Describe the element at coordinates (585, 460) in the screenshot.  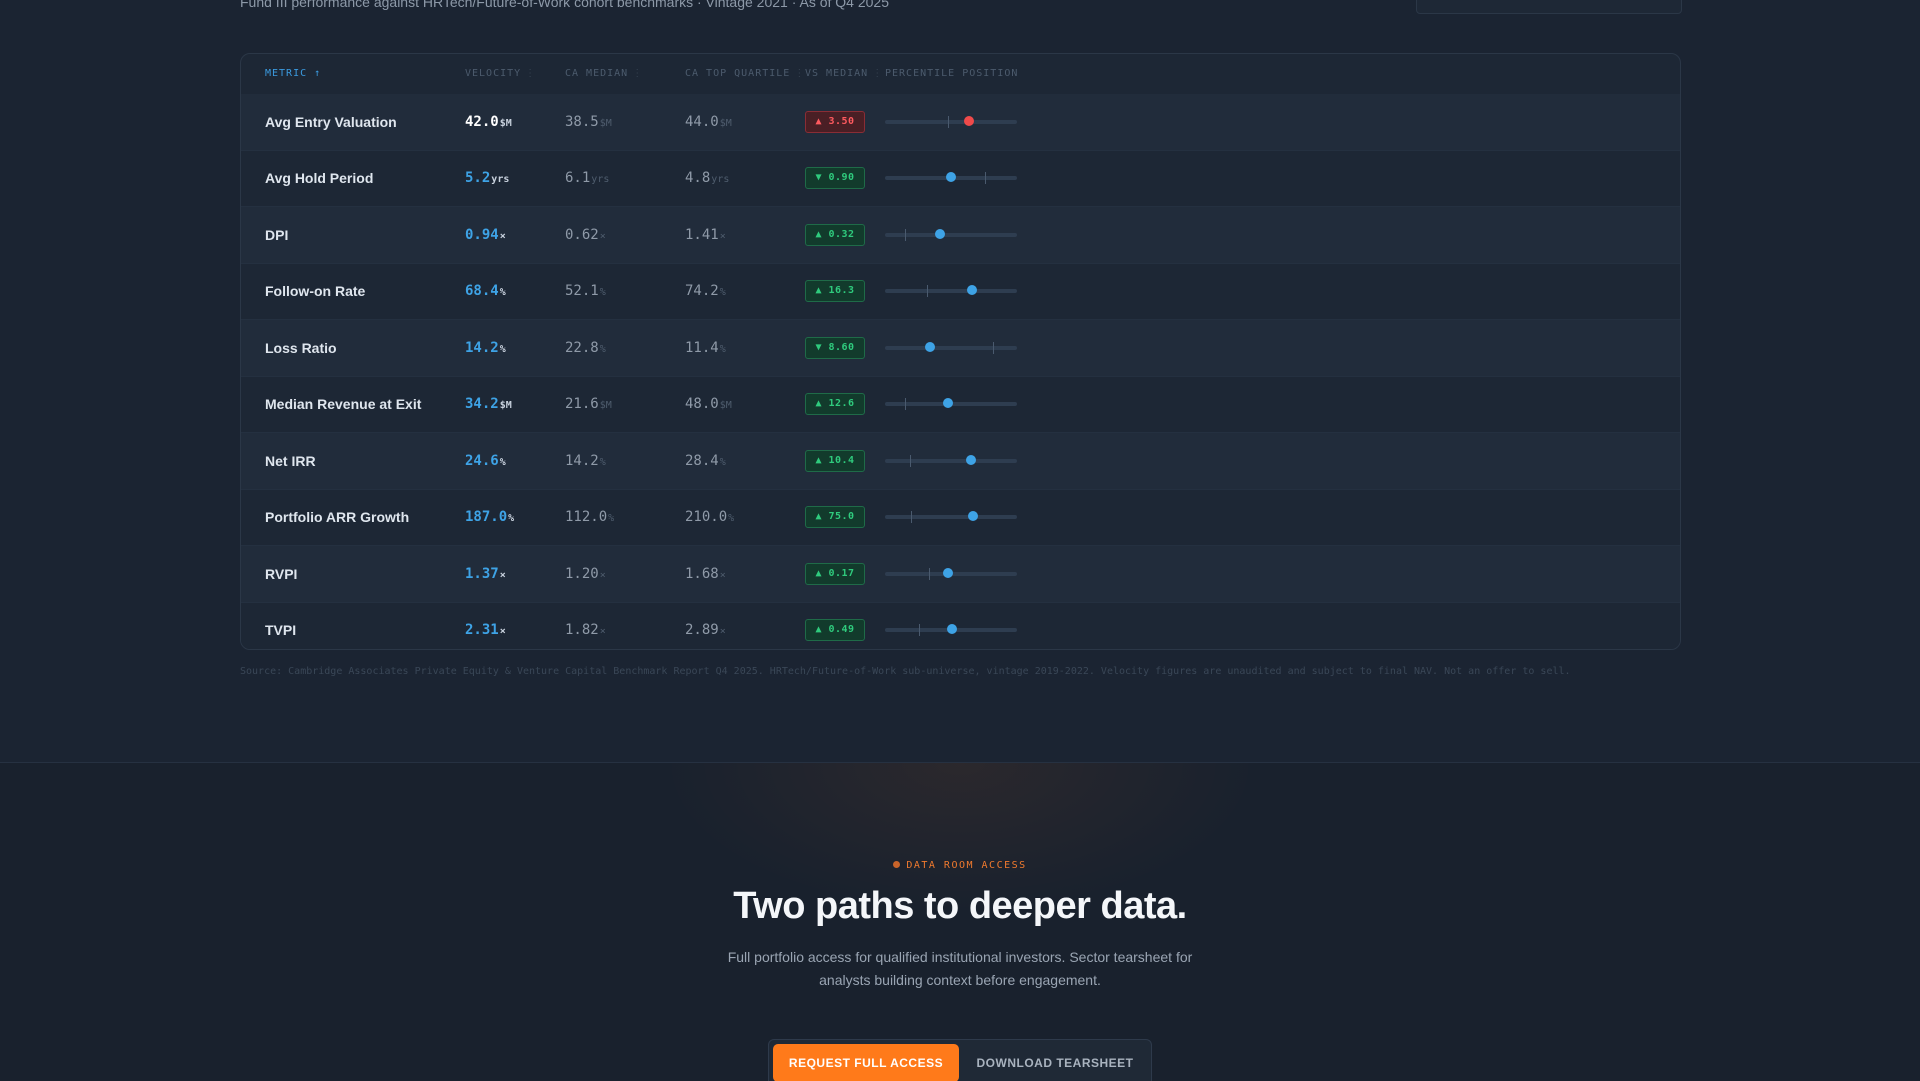
I see `ca-median-value: 14.2%` at that location.